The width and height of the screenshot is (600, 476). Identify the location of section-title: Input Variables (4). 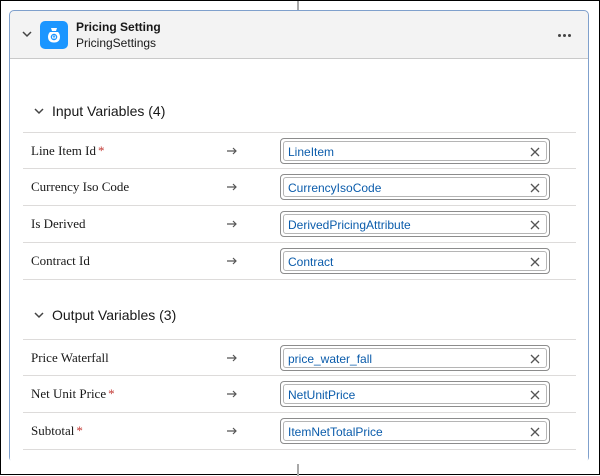
(109, 111).